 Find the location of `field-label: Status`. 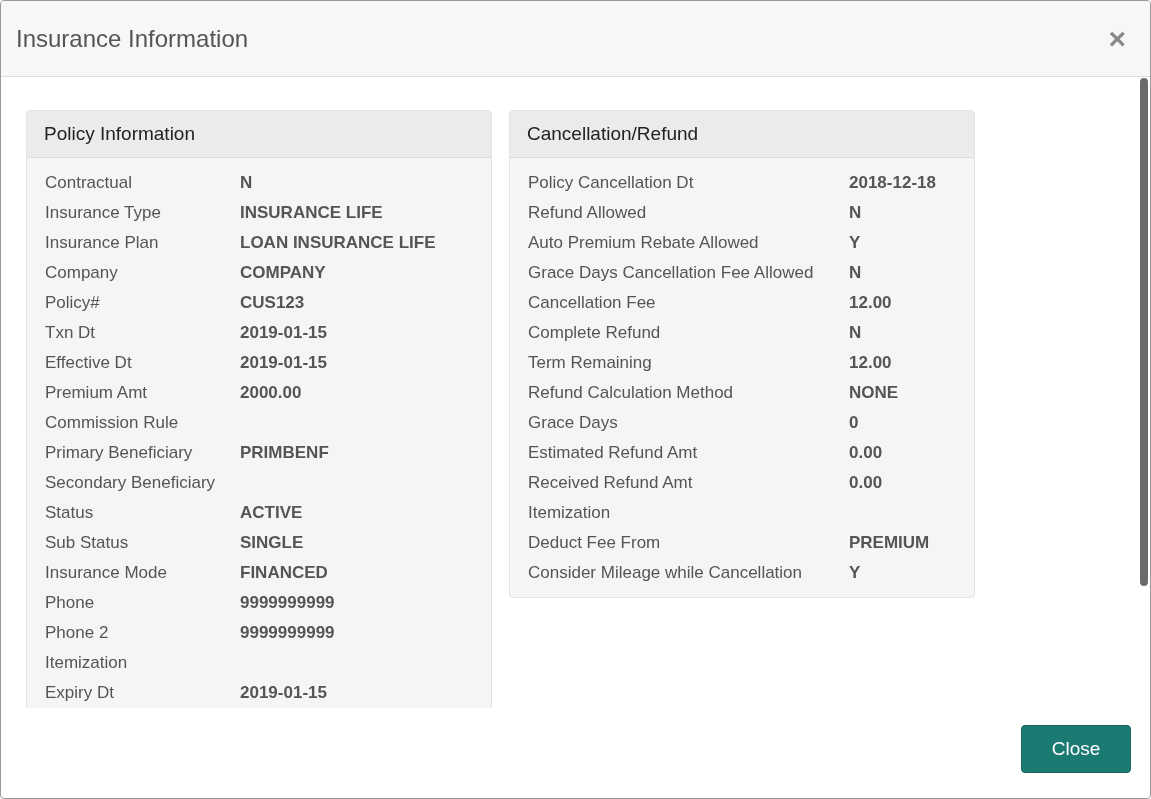

field-label: Status is located at coordinates (70, 513).